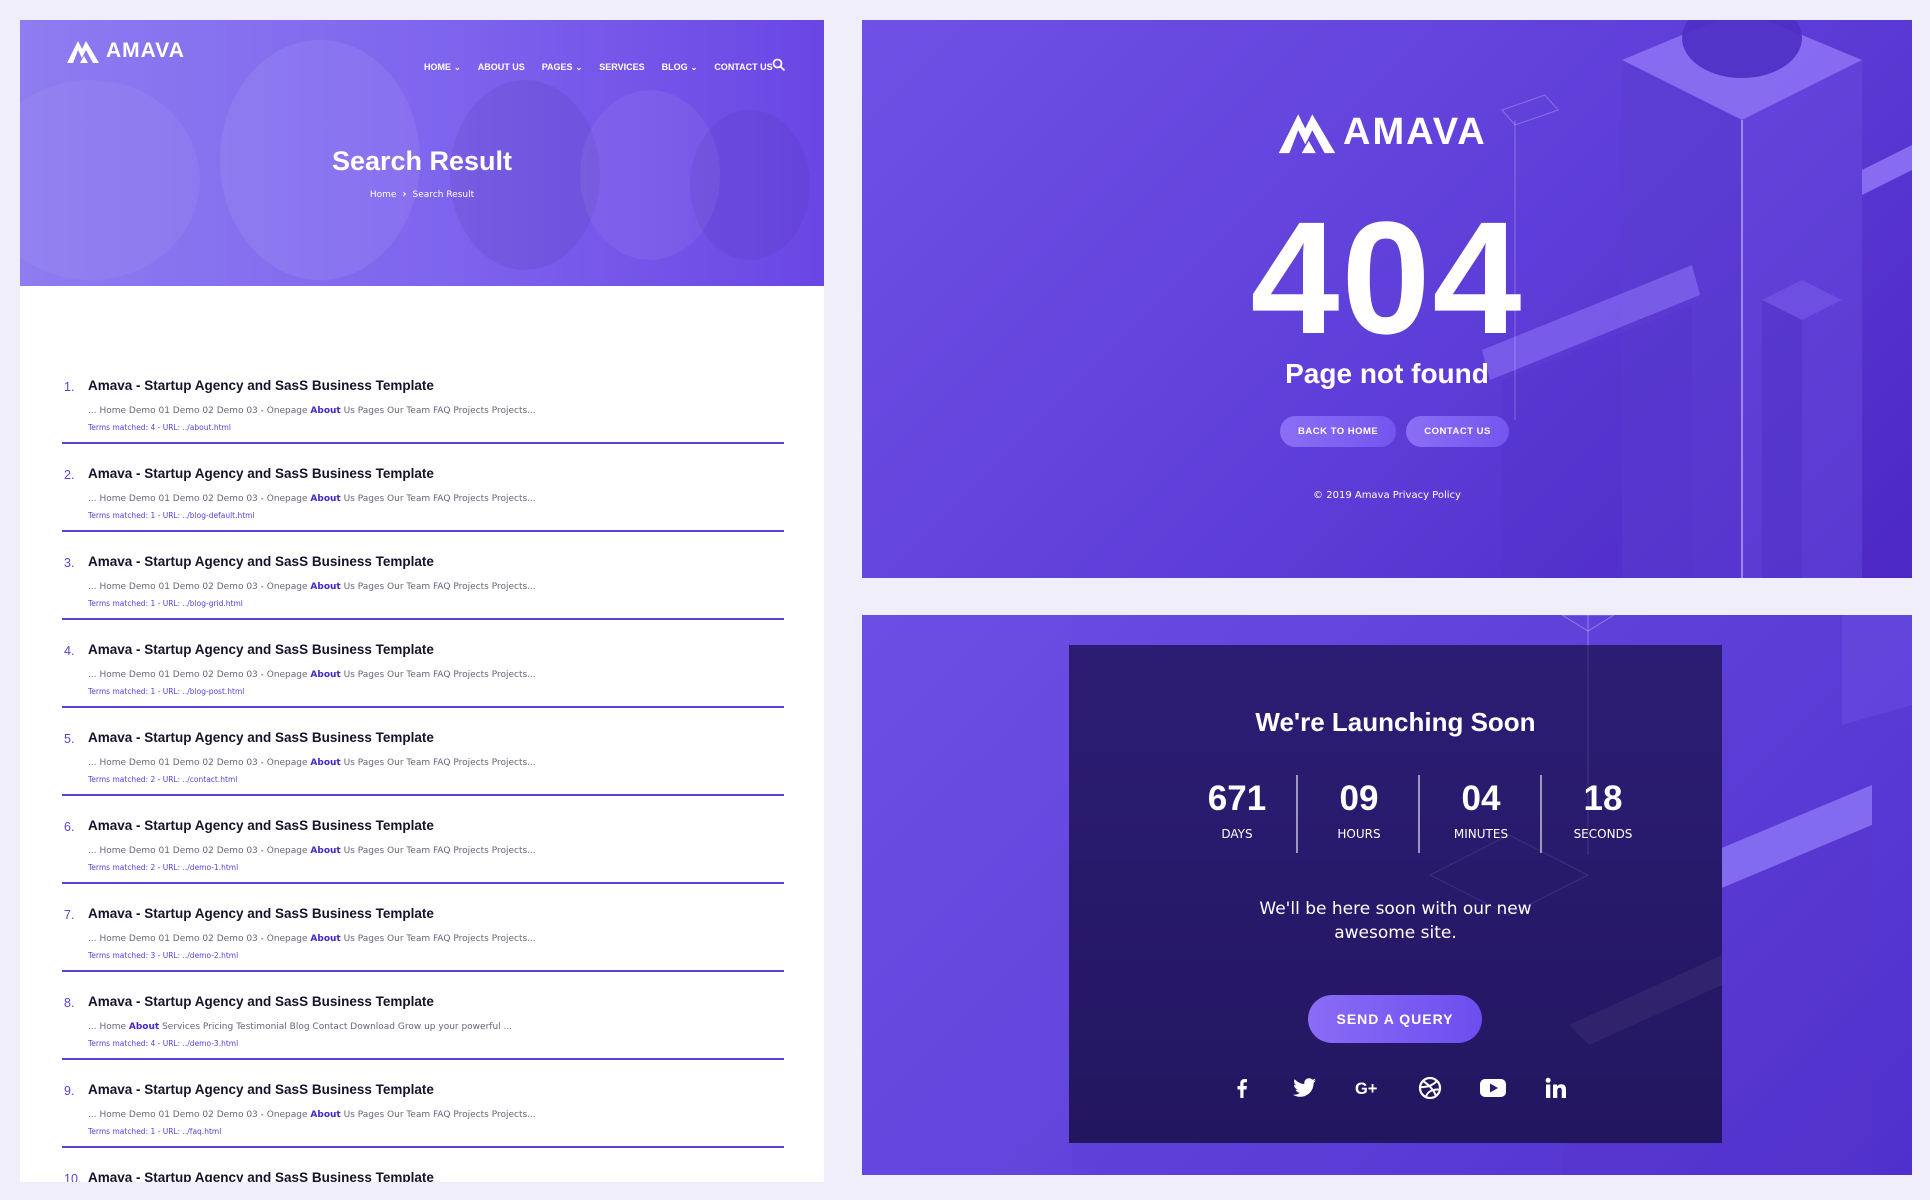 The image size is (1930, 1200). What do you see at coordinates (1338, 431) in the screenshot?
I see `back-to-home-button: BACK TO HOME` at bounding box center [1338, 431].